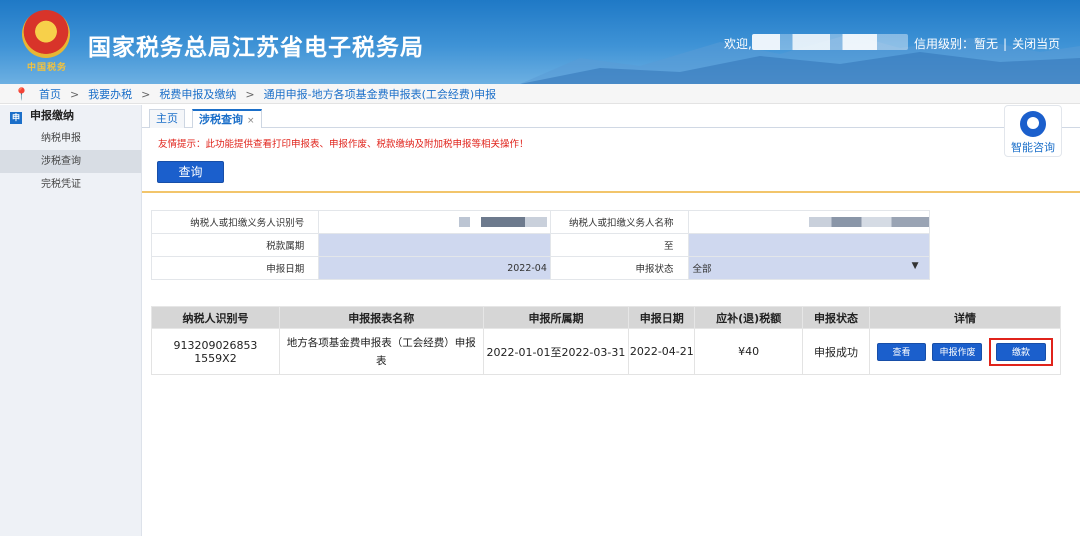 This screenshot has height=536, width=1080. Describe the element at coordinates (70, 184) in the screenshot. I see `sidebar-item-tax-certificate: 完税凭证` at that location.